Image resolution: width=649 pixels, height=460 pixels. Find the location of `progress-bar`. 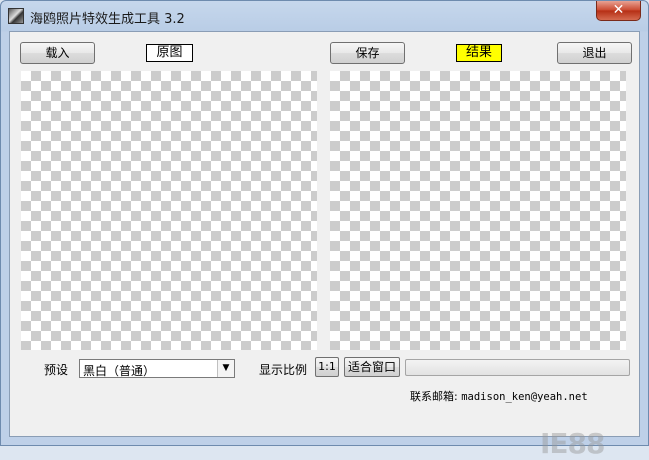

progress-bar is located at coordinates (517, 367).